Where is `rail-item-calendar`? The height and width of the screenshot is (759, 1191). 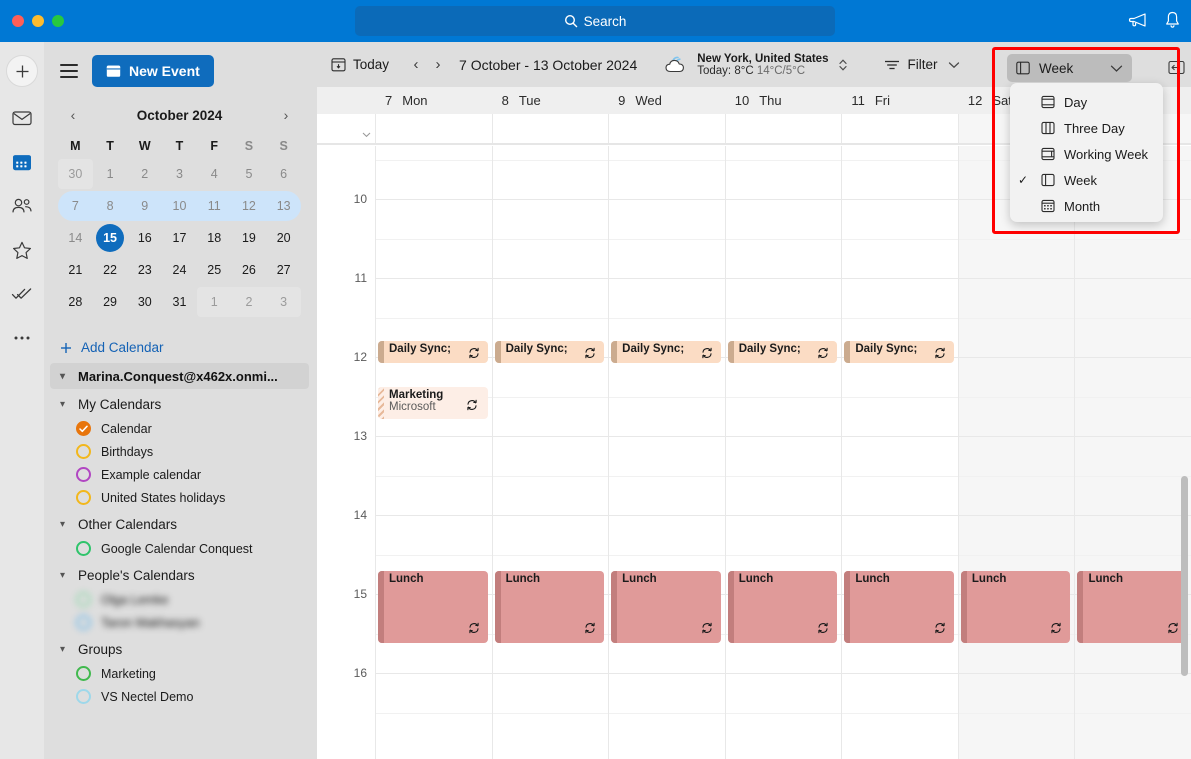
rail-item-calendar is located at coordinates (22, 162).